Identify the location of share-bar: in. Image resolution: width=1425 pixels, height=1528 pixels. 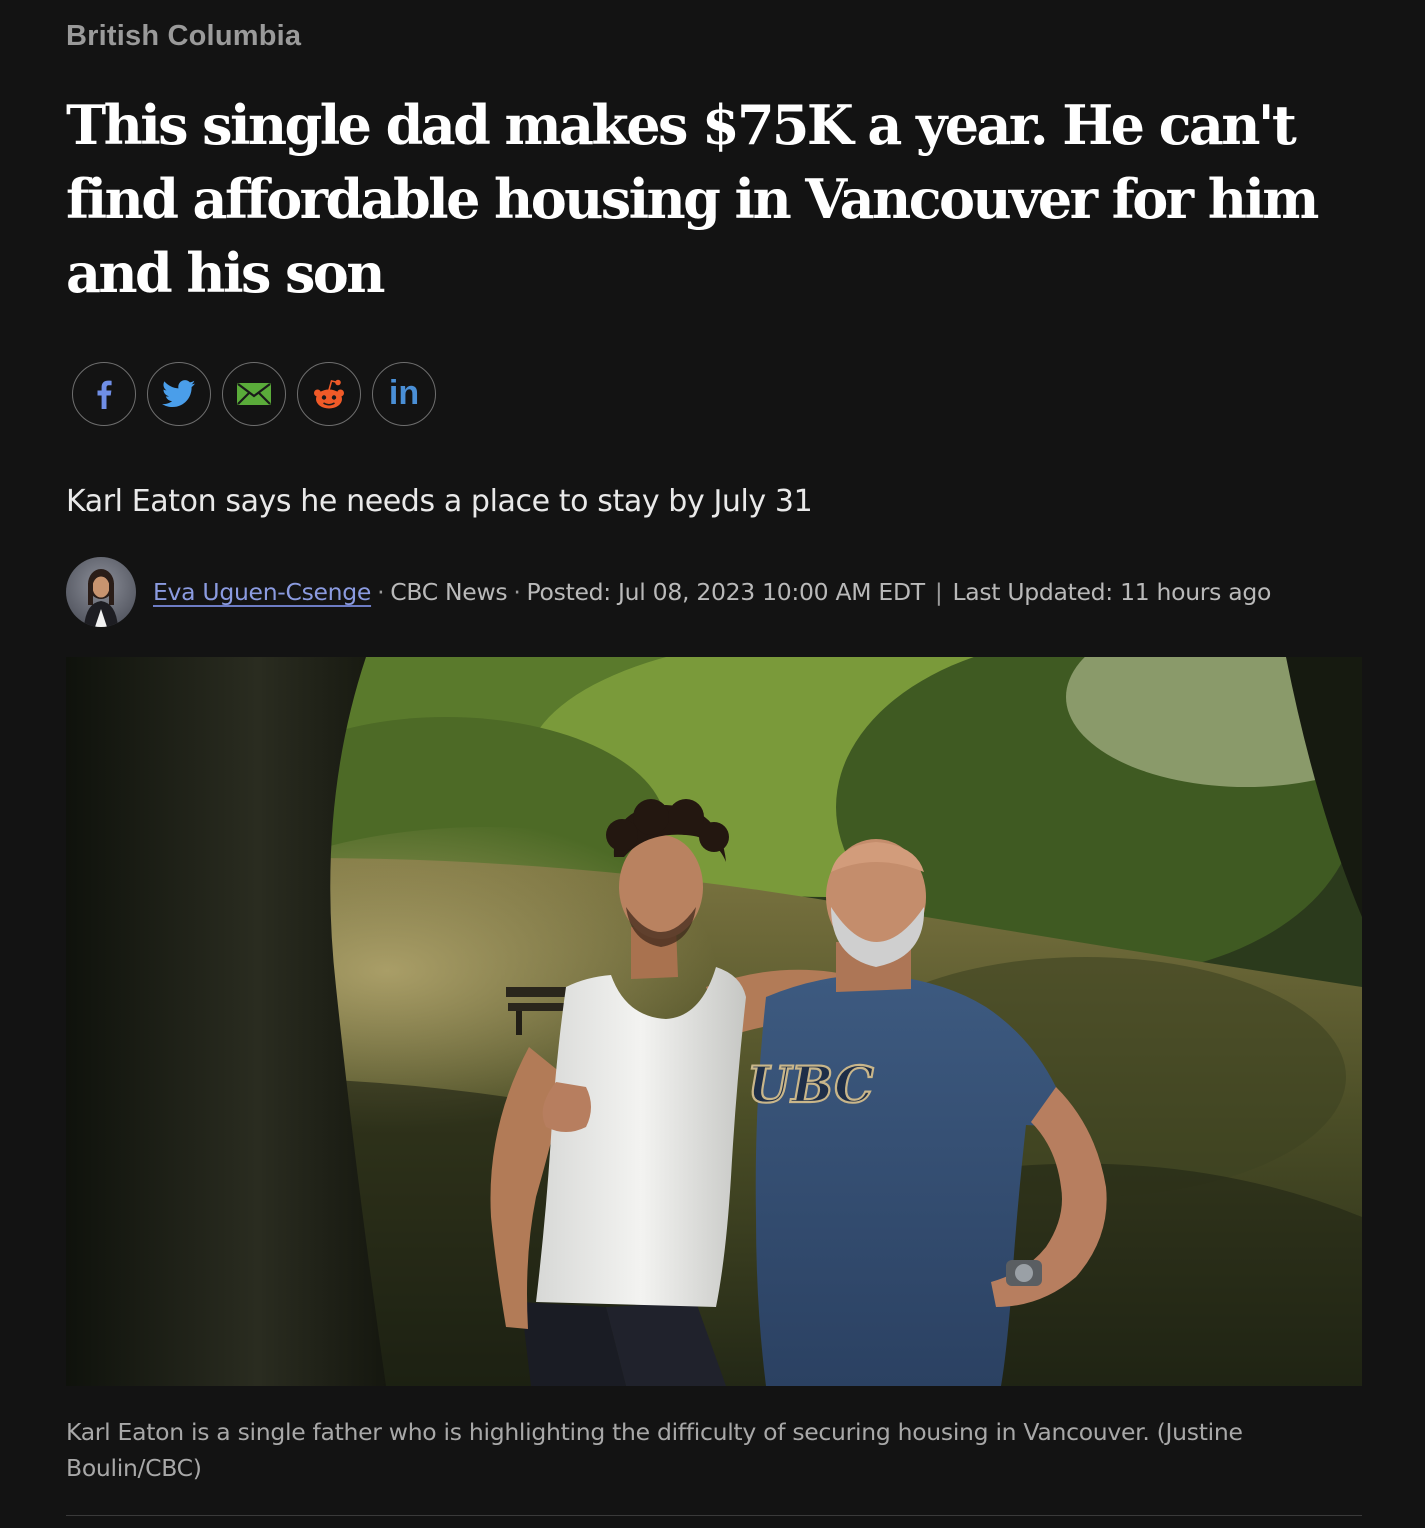
(254, 394).